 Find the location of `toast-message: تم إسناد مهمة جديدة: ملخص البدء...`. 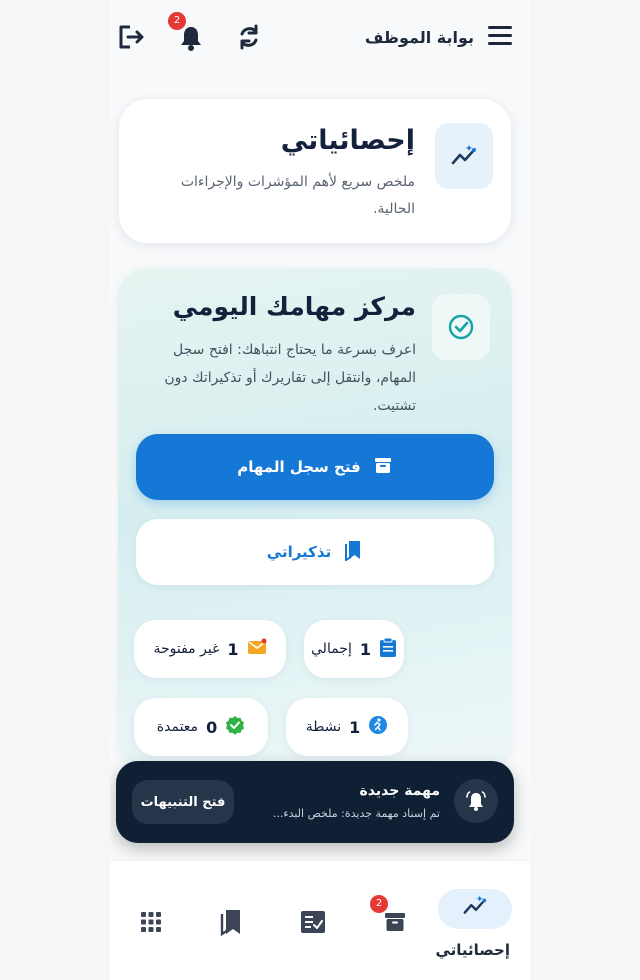

toast-message: تم إسناد مهمة جديدة: ملخص البدء... is located at coordinates (356, 813).